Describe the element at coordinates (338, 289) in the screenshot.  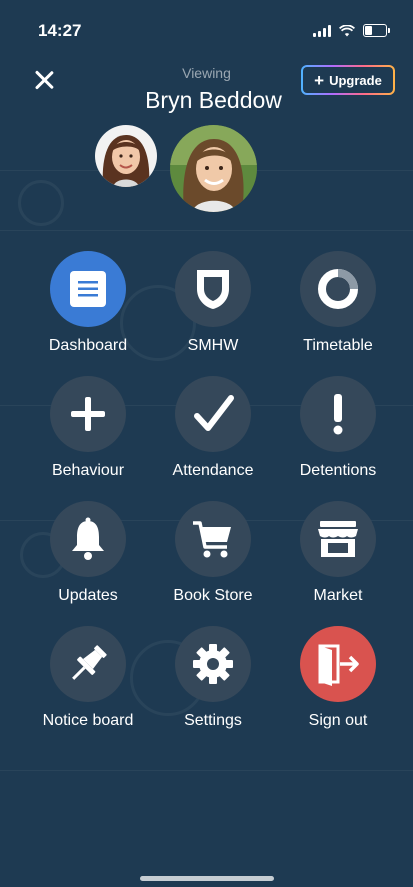
I see `ring-icon` at that location.